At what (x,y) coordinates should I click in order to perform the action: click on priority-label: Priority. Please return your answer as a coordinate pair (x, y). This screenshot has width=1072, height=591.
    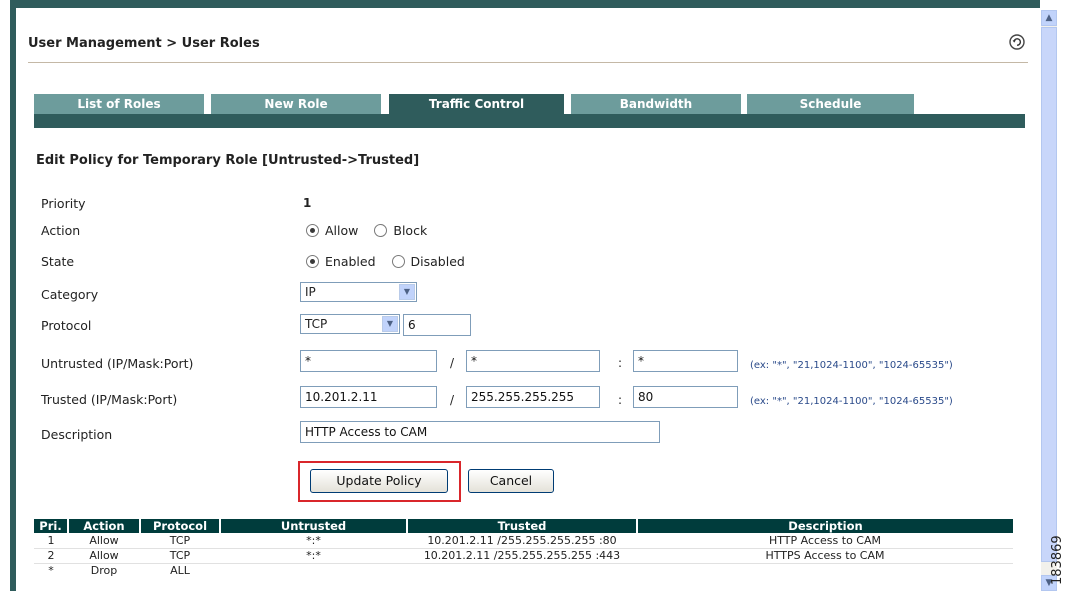
    Looking at the image, I should click on (63, 203).